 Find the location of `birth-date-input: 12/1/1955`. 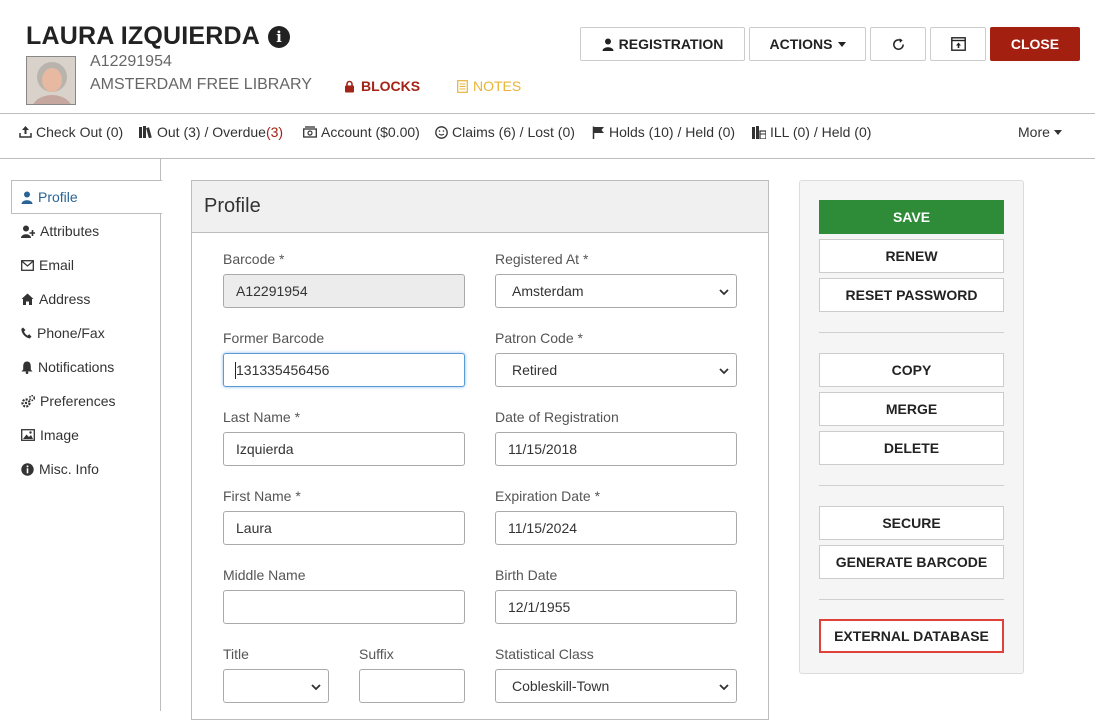

birth-date-input: 12/1/1955 is located at coordinates (616, 607).